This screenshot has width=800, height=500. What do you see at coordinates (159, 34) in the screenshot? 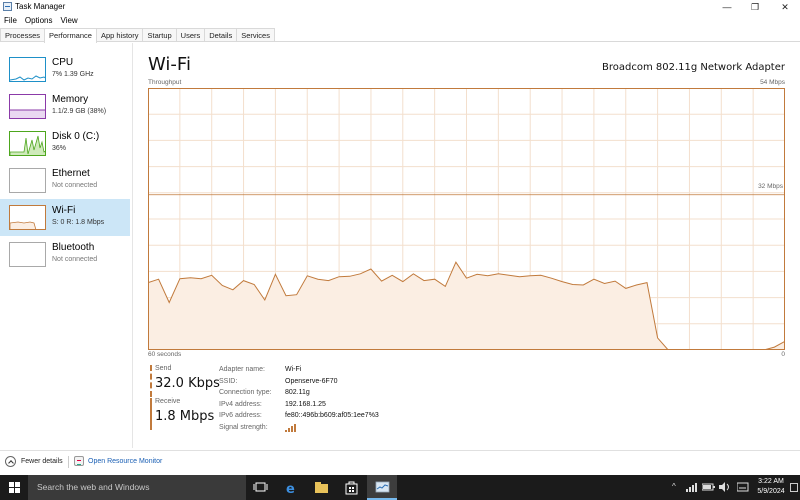
I see `tab-startup: Startup` at bounding box center [159, 34].